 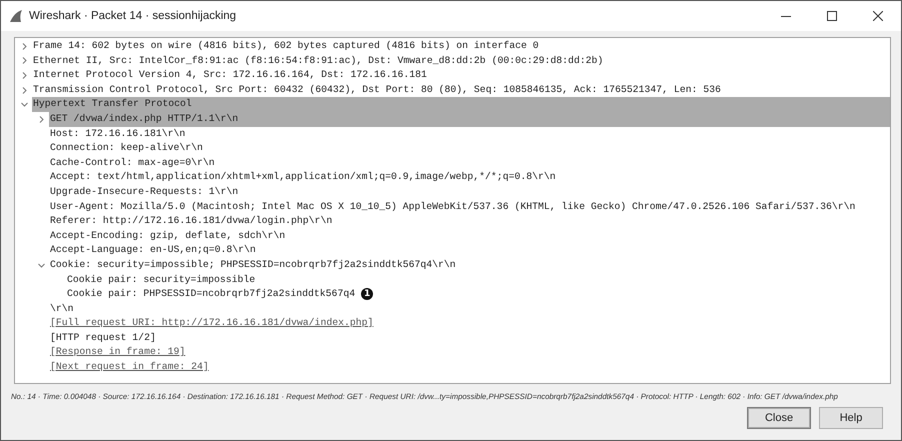 What do you see at coordinates (252, 265) in the screenshot?
I see `tree-item: Cookie: security=impossible; PHPSESSID=ncobrqrb7fj2a2sinddtk567q4\r\n` at bounding box center [252, 265].